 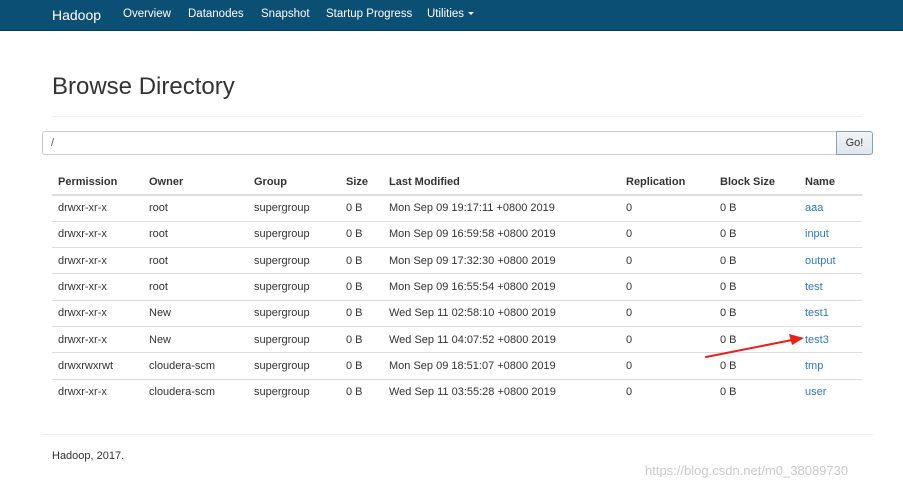 I want to click on header-size: Size, so click(x=361, y=182).